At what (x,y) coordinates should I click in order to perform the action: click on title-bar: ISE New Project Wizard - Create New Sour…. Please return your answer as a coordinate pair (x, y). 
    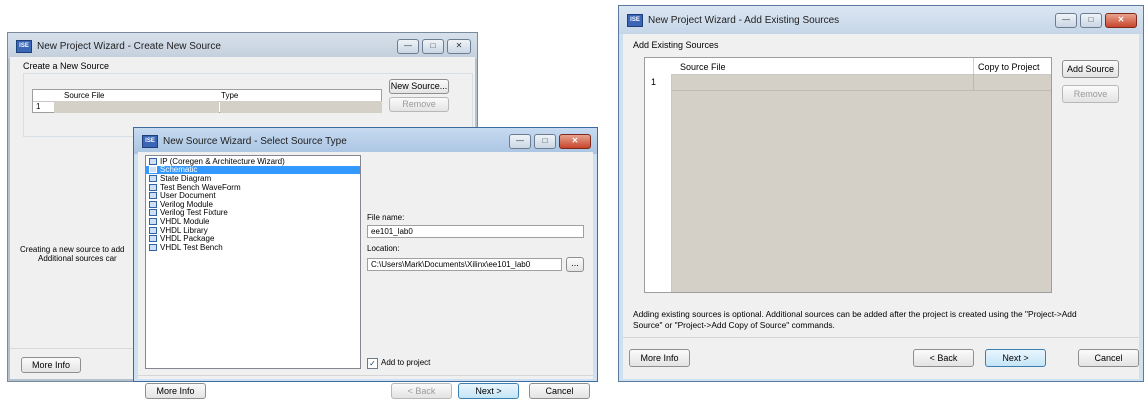
    Looking at the image, I should click on (242, 46).